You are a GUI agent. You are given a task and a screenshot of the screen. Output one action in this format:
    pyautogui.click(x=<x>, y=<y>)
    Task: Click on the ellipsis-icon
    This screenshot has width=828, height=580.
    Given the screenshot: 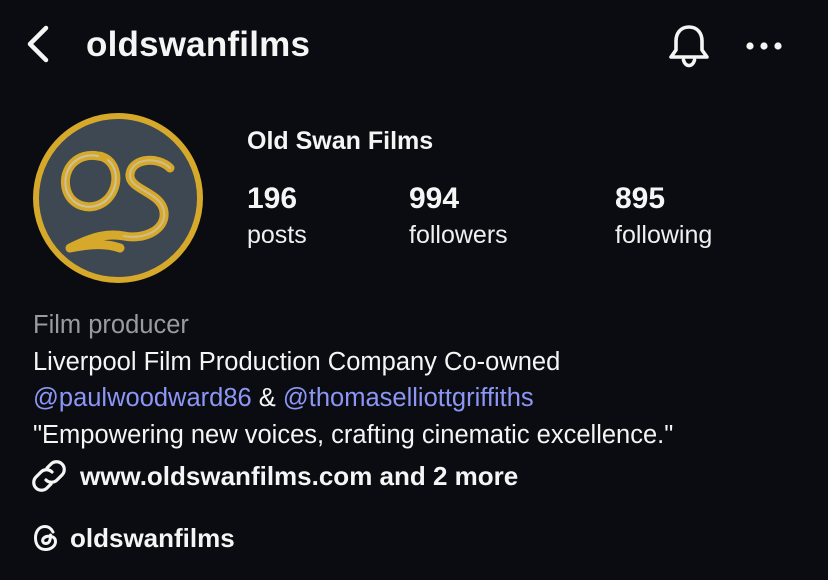 What is the action you would take?
    pyautogui.click(x=764, y=46)
    